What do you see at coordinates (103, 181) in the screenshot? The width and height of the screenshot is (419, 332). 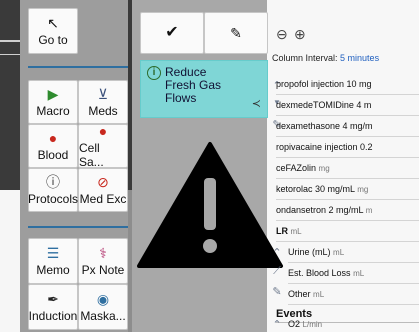 I see `no-syringe-icon: ⊘` at bounding box center [103, 181].